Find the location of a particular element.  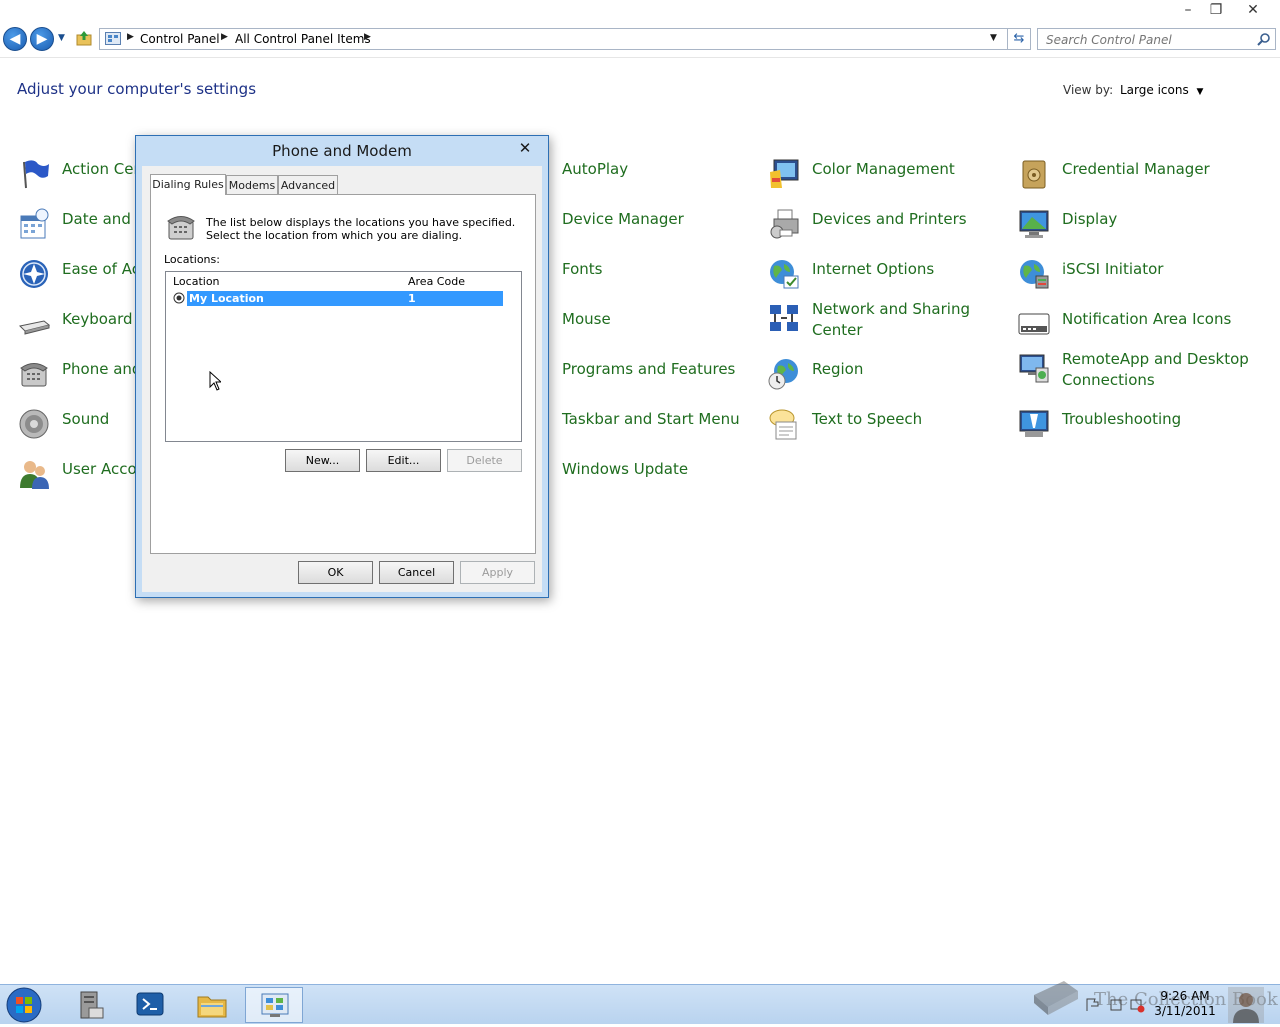

view-by-label: View by: is located at coordinates (1088, 90).